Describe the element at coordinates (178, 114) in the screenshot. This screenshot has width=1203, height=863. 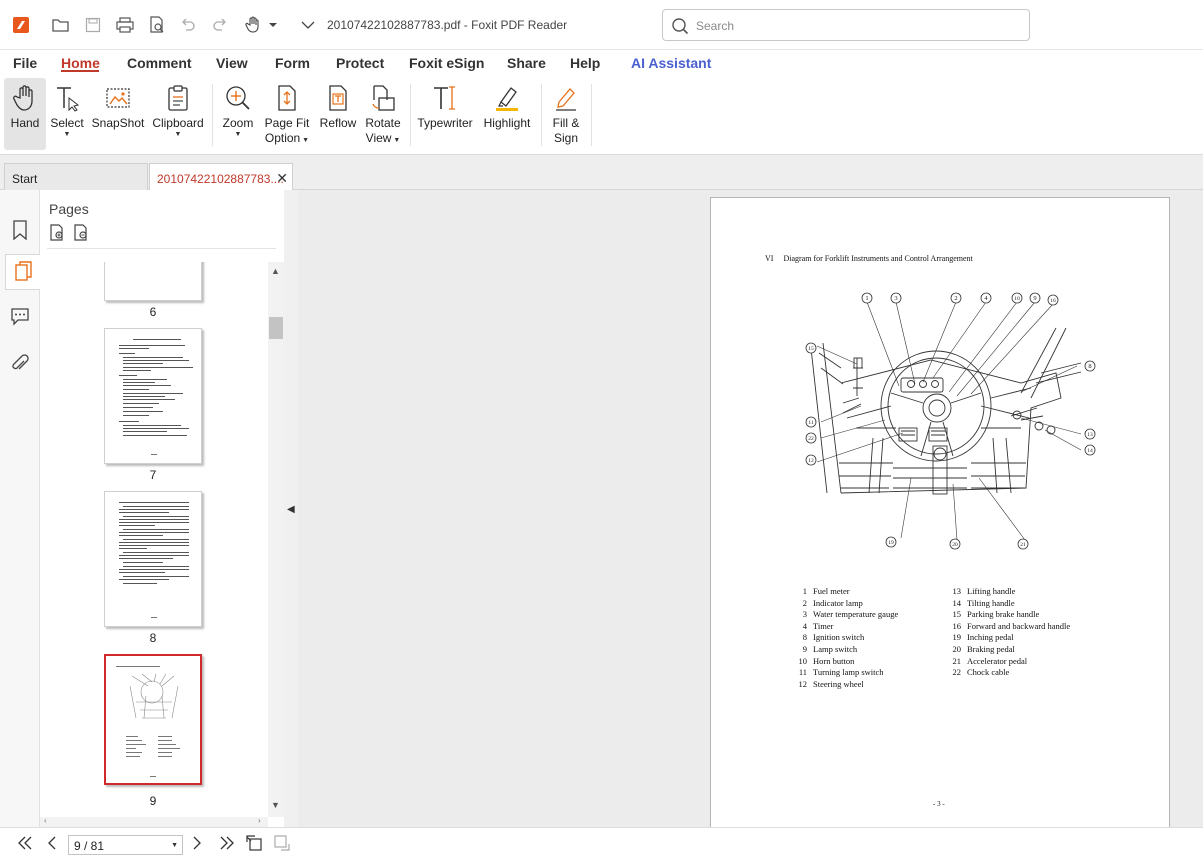
I see `clipboard-button: Clipboard ▼` at that location.